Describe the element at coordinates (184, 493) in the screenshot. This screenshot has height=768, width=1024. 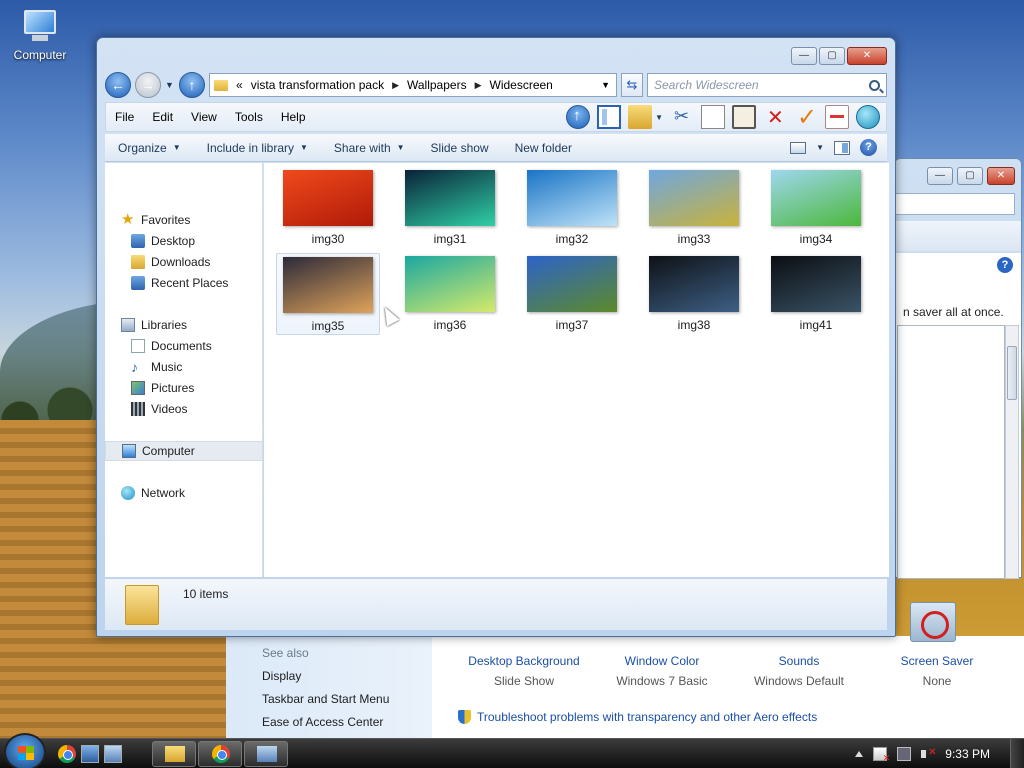
I see `nav-network: Network` at that location.